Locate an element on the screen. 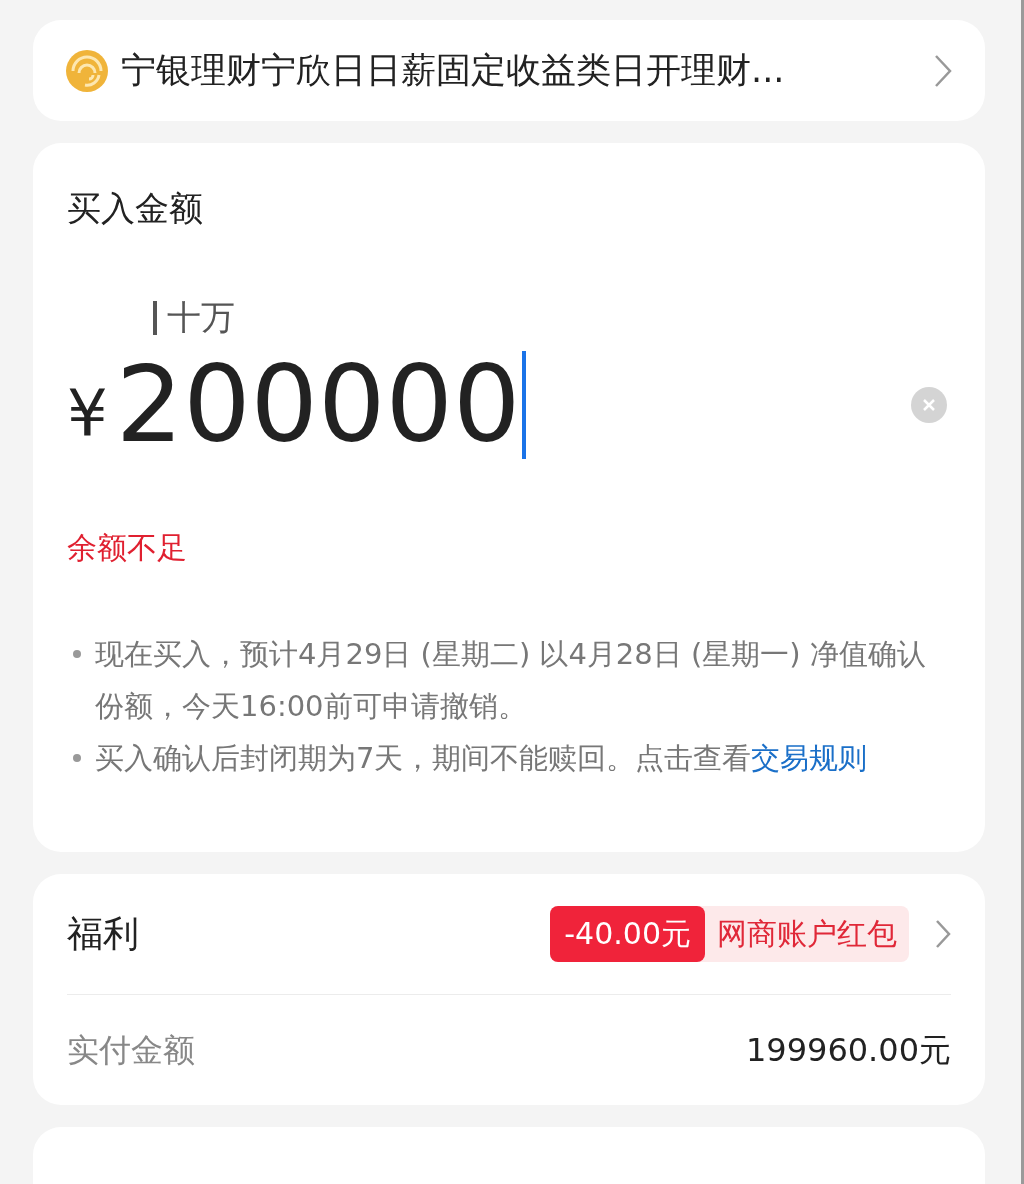 Image resolution: width=1024 pixels, height=1184 pixels. discount-amount: -40.00元 is located at coordinates (627, 933).